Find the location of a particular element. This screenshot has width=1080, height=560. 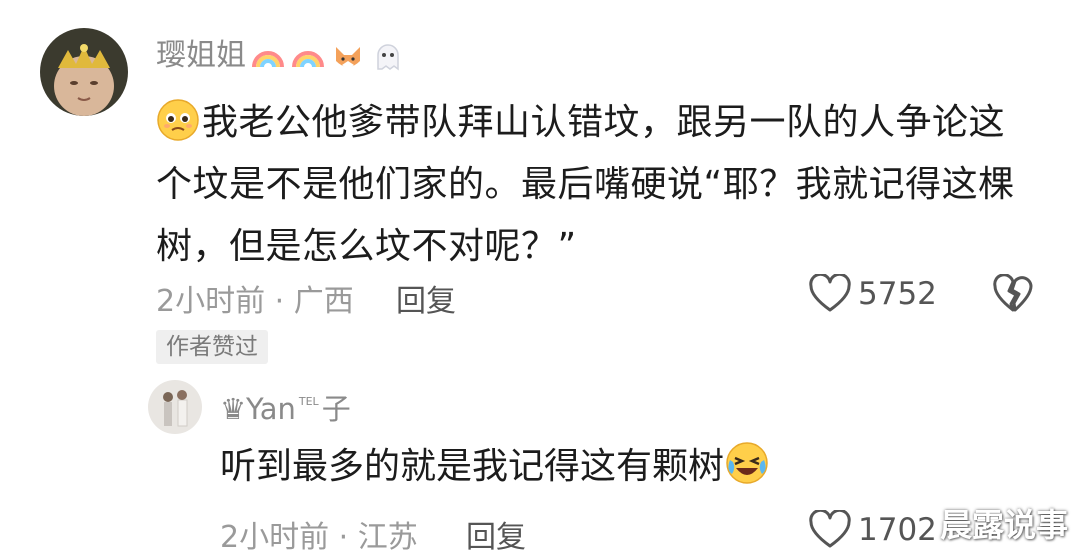

comment-meta: 2小时前 · 广西 is located at coordinates (255, 298).